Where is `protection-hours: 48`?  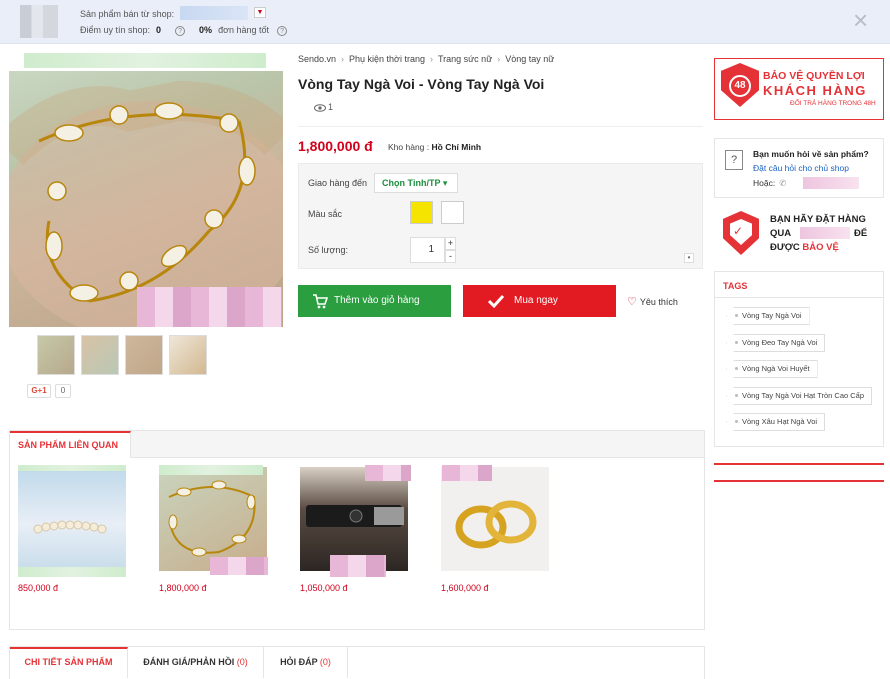 protection-hours: 48 is located at coordinates (740, 86).